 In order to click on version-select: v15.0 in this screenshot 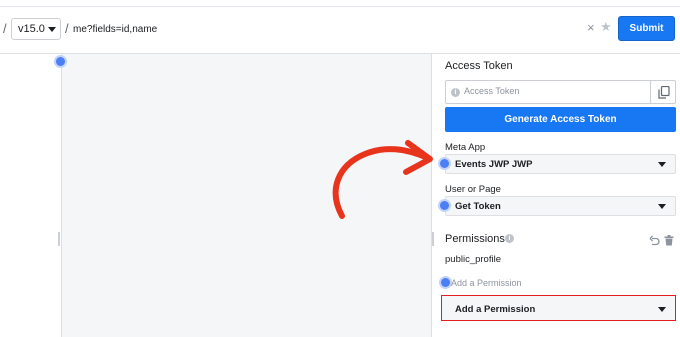, I will do `click(36, 29)`.